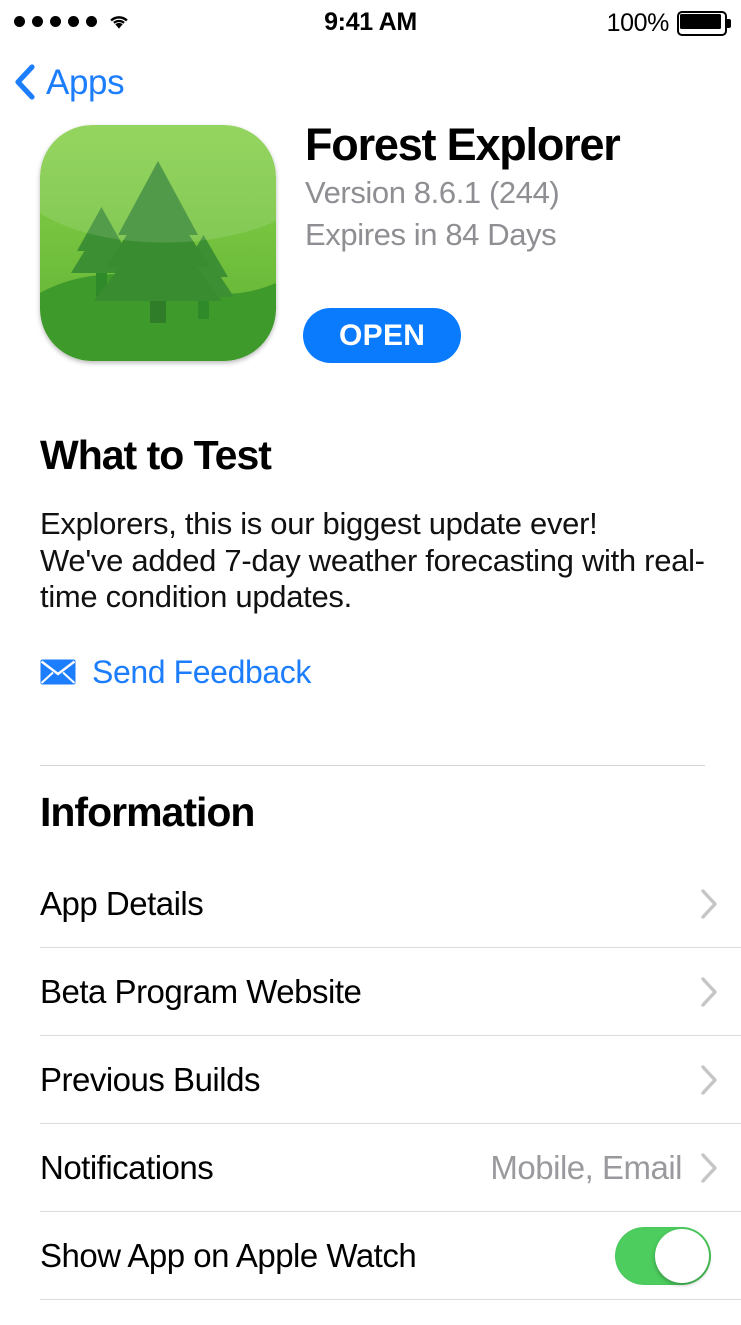  Describe the element at coordinates (156, 455) in the screenshot. I see `what-to-test-heading: What to Test` at that location.